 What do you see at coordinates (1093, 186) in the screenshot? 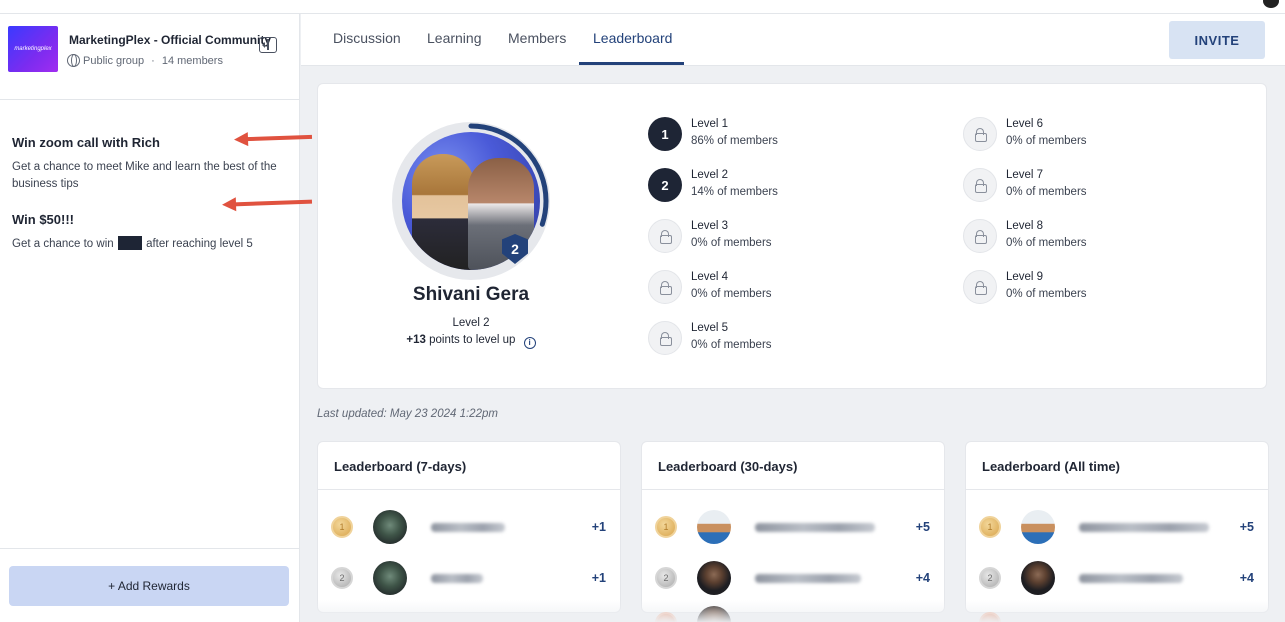
I see `level-item-7: Level 7 0% of members` at bounding box center [1093, 186].